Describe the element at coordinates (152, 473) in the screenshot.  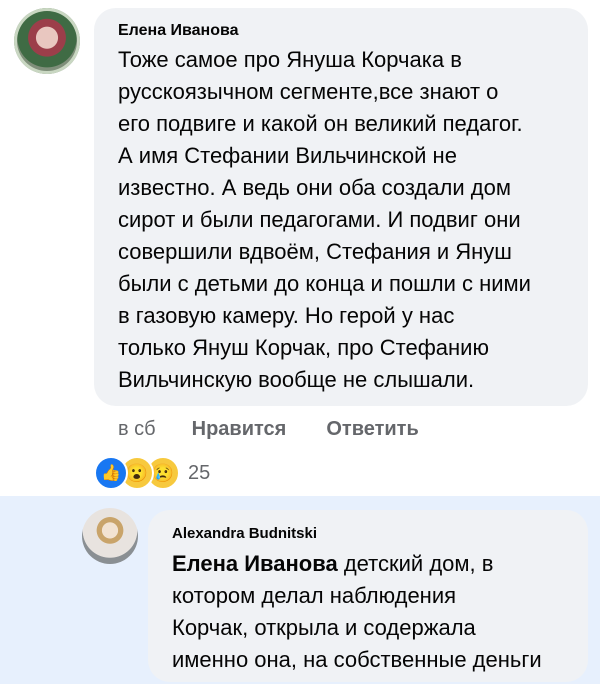
I see `reactions-summary: 👍 😮 😢 25` at that location.